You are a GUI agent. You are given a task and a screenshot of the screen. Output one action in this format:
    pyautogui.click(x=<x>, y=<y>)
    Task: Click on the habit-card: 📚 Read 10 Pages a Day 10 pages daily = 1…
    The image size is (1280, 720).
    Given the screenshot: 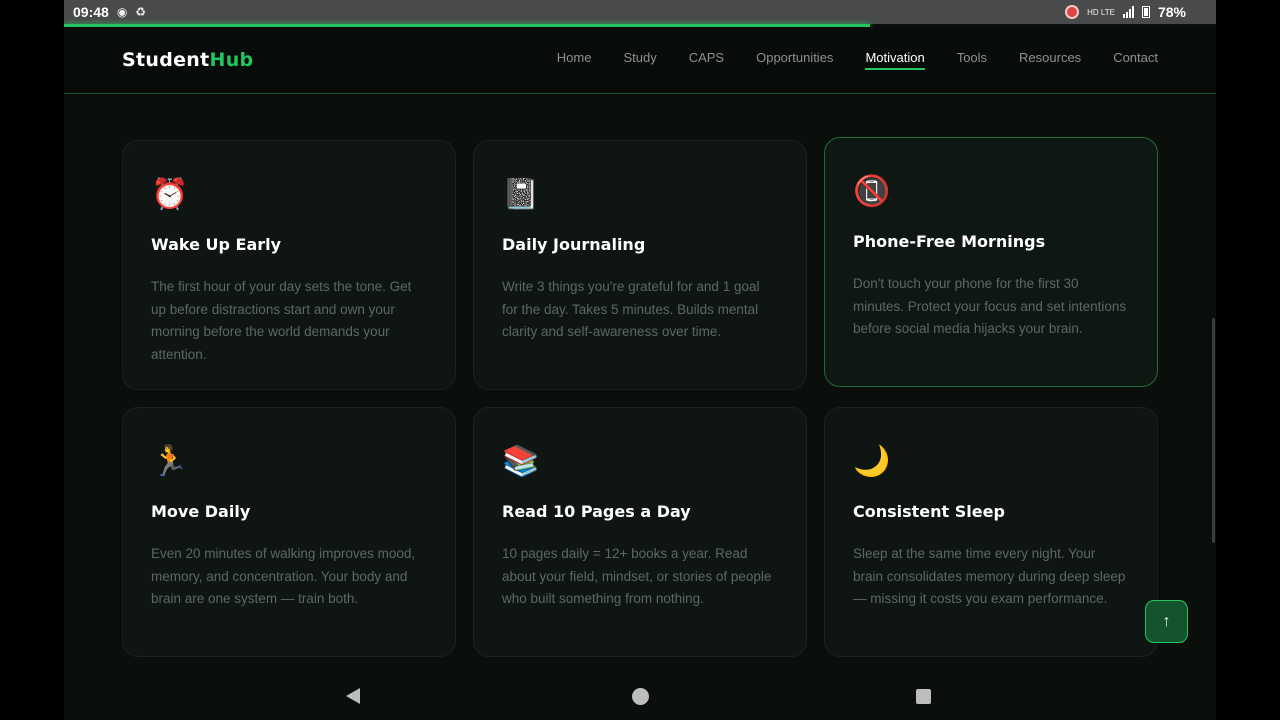 What is the action you would take?
    pyautogui.click(x=640, y=532)
    